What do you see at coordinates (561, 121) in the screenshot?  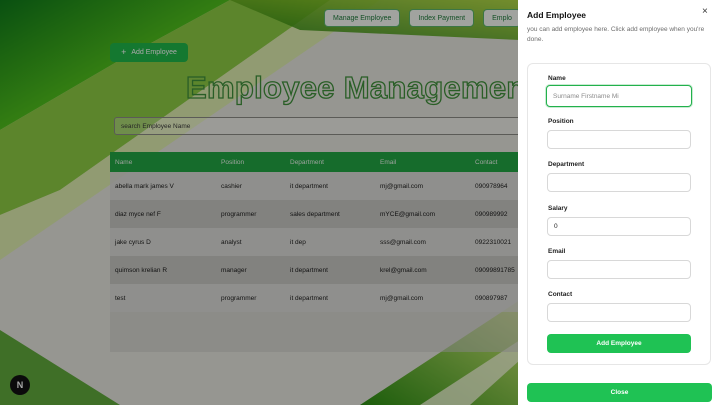 I see `position-label: Position` at bounding box center [561, 121].